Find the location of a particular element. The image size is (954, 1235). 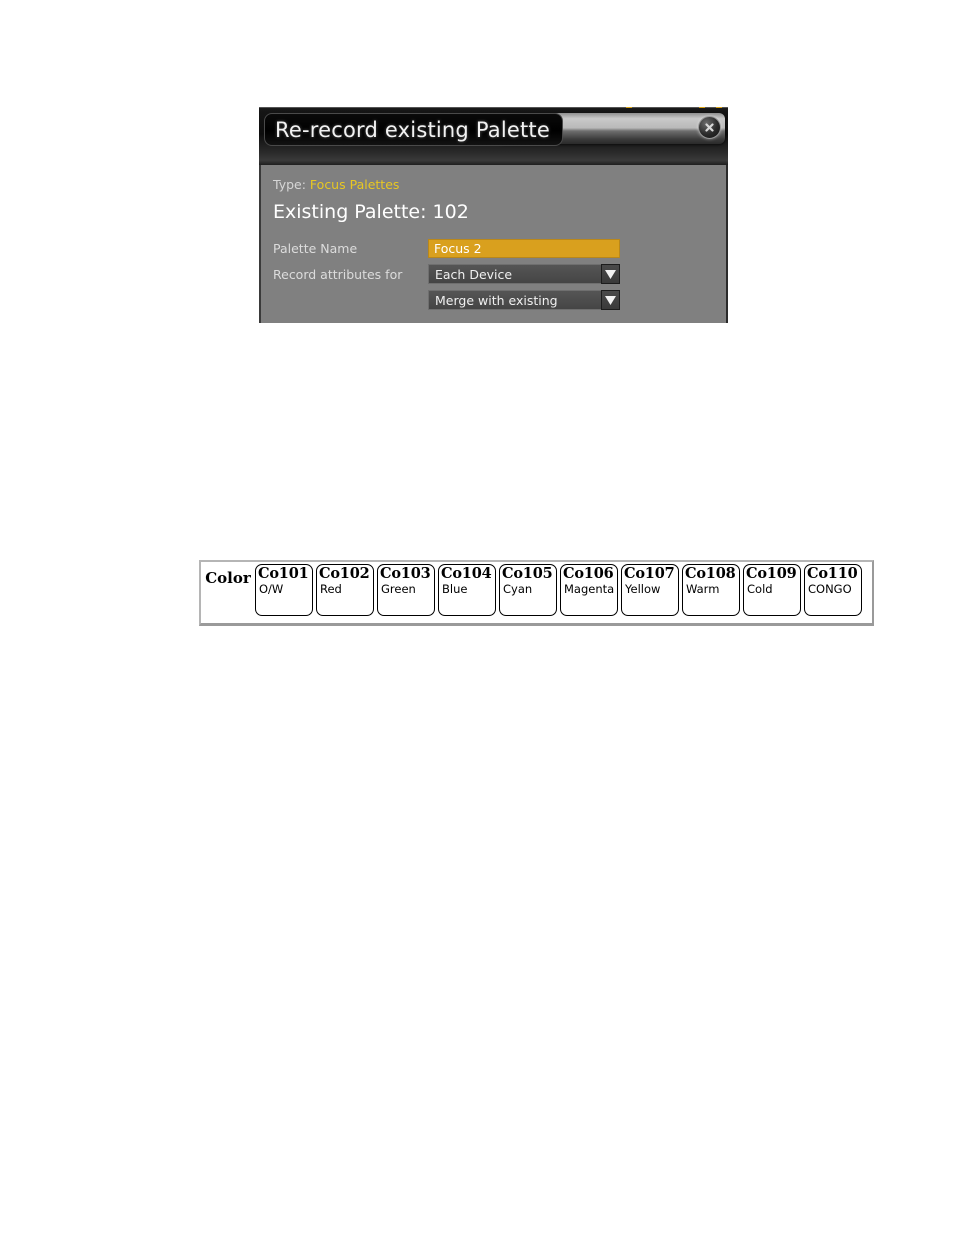

palette-cell-name: Red is located at coordinates (331, 589).